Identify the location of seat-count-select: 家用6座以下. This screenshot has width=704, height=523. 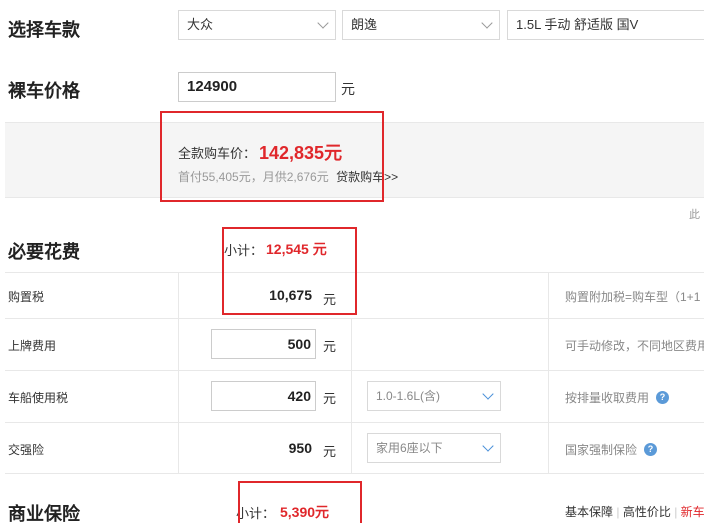
(434, 448).